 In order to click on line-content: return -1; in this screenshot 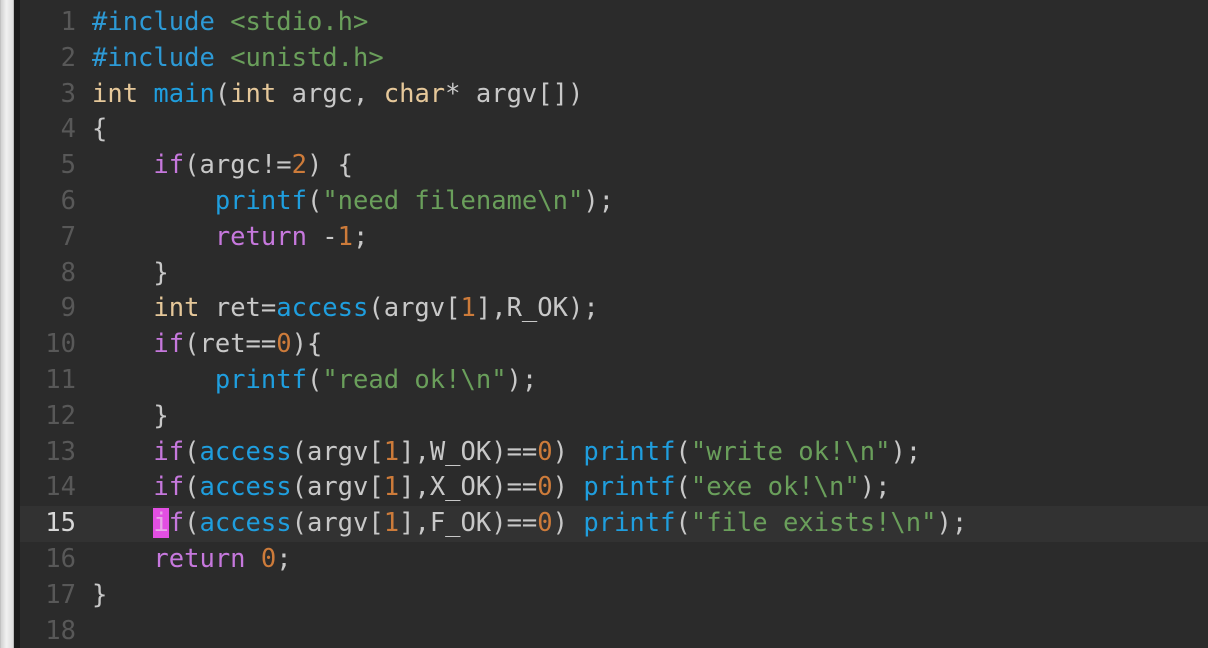, I will do `click(222, 238)`.